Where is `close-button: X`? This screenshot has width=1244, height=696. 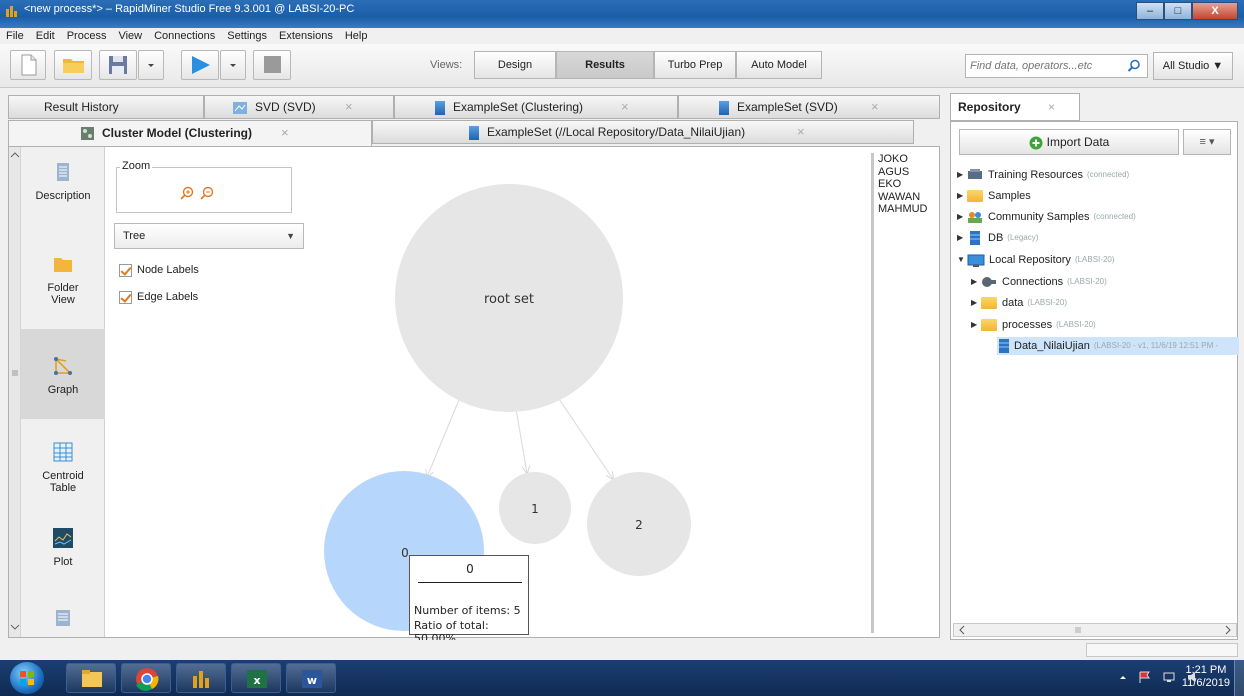 close-button: X is located at coordinates (1215, 11).